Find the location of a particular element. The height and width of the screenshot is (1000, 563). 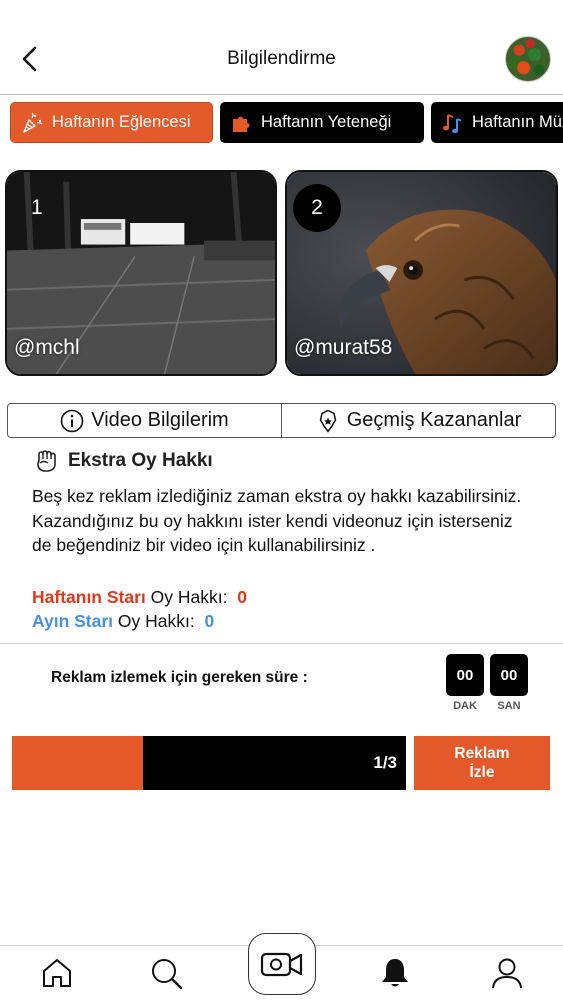

section-divider is located at coordinates (281, 643).